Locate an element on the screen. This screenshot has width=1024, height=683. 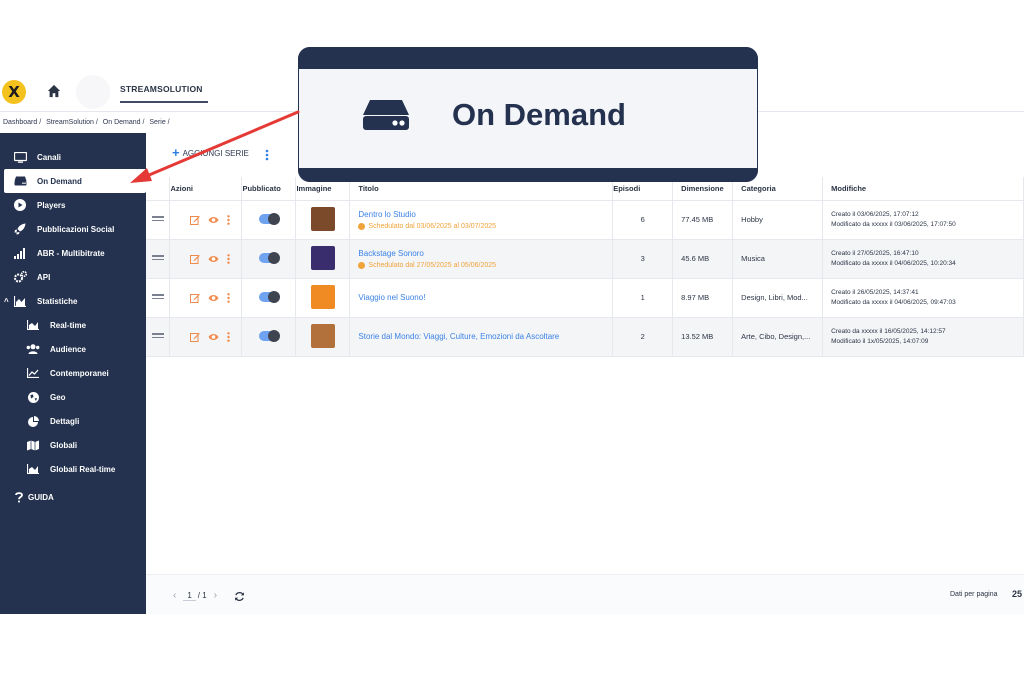
sidebar-item-api: API is located at coordinates (73, 277).